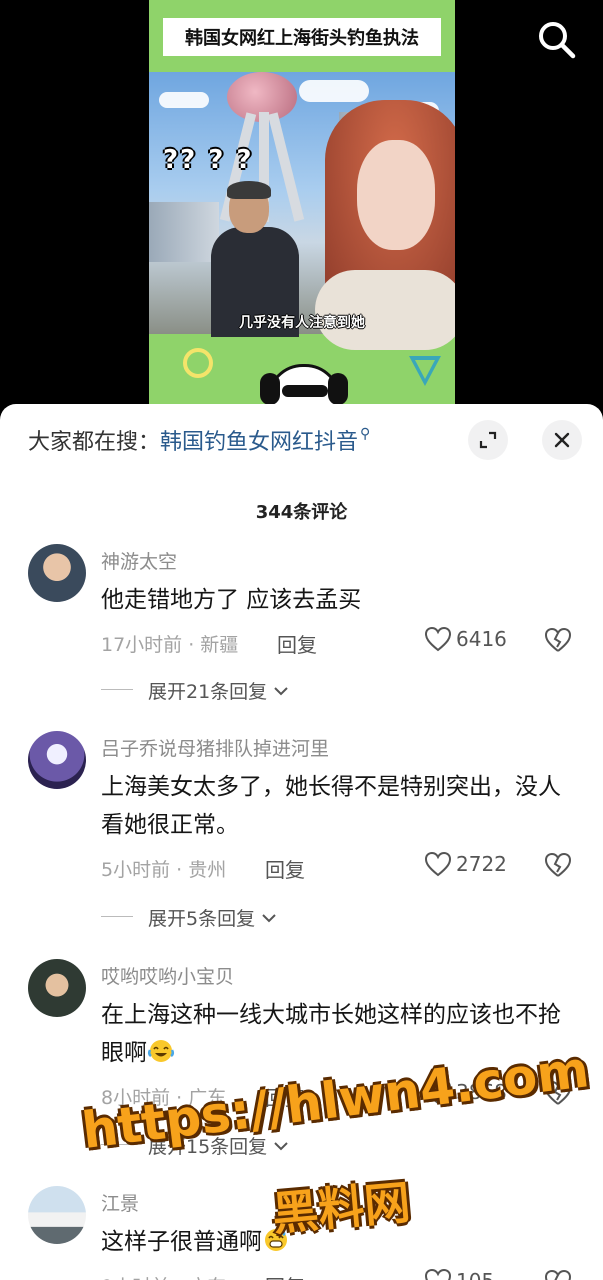  Describe the element at coordinates (331, 806) in the screenshot. I see `comment-text: 上海美女太多了，她长得不是特别突出，没人看她很正常。` at that location.